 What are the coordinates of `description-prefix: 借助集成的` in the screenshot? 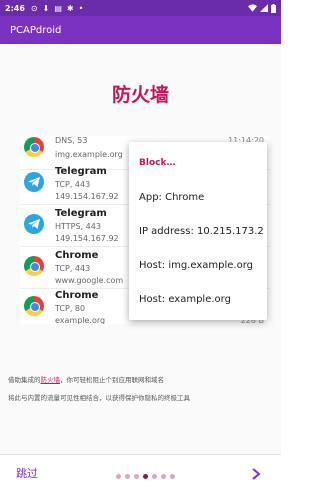 It's located at (24, 380).